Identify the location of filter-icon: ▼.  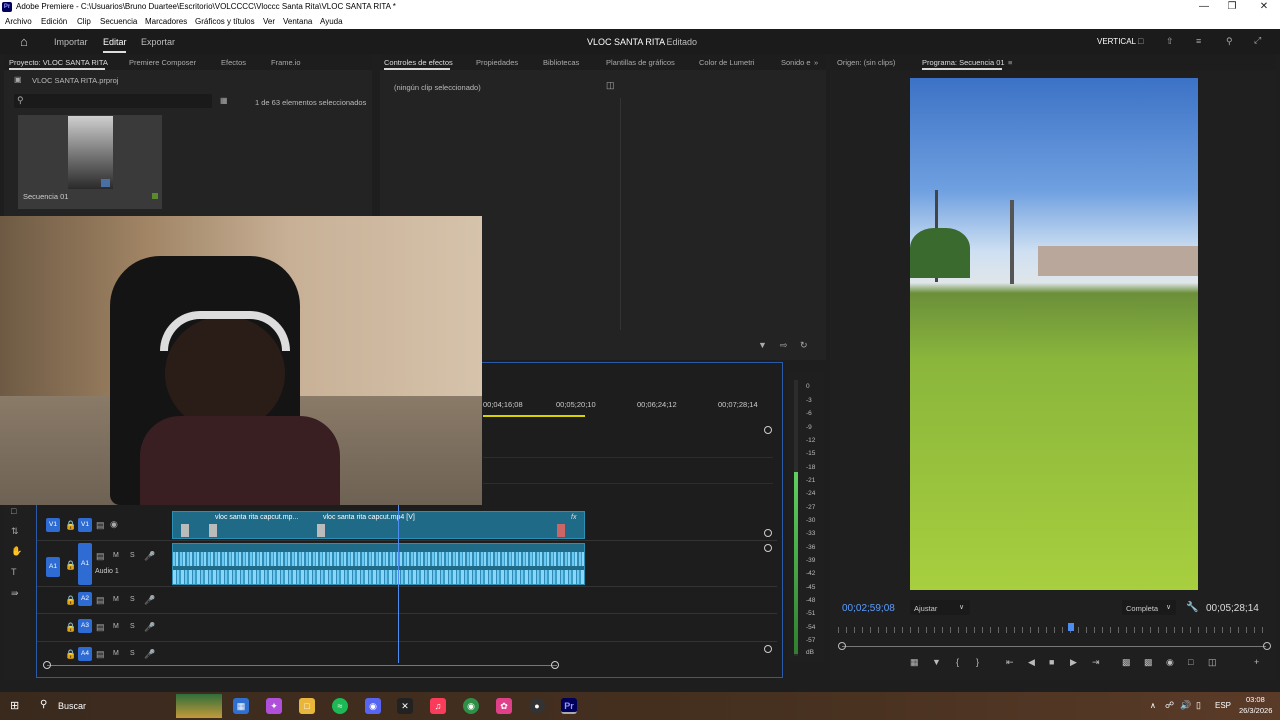
(762, 345).